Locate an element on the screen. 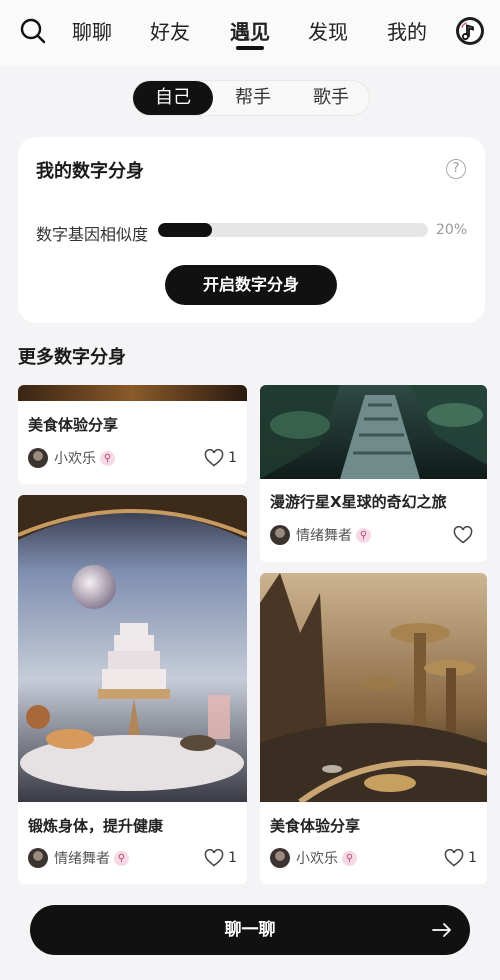 This screenshot has width=500, height=980. feed-card: 漫游行星X星球的奇幻之旅 情绪舞者 ⚲ is located at coordinates (373, 473).